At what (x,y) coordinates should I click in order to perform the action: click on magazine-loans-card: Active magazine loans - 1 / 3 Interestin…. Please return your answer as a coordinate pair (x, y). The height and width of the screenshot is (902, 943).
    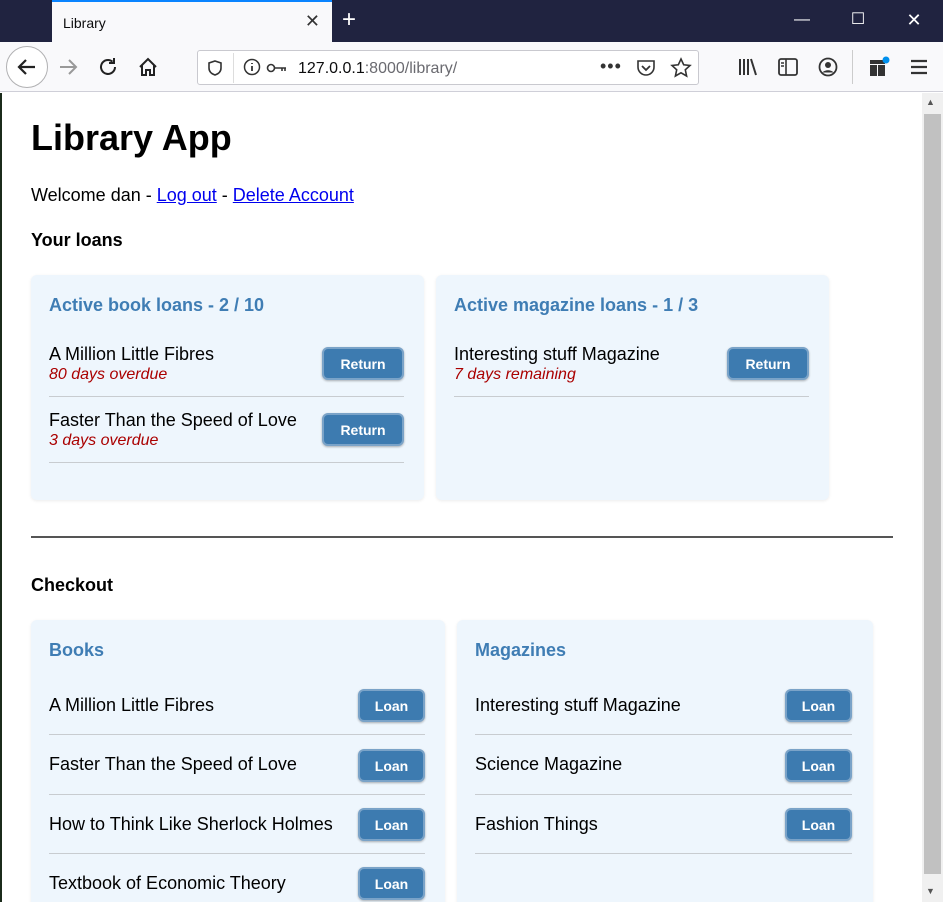
    Looking at the image, I should click on (632, 387).